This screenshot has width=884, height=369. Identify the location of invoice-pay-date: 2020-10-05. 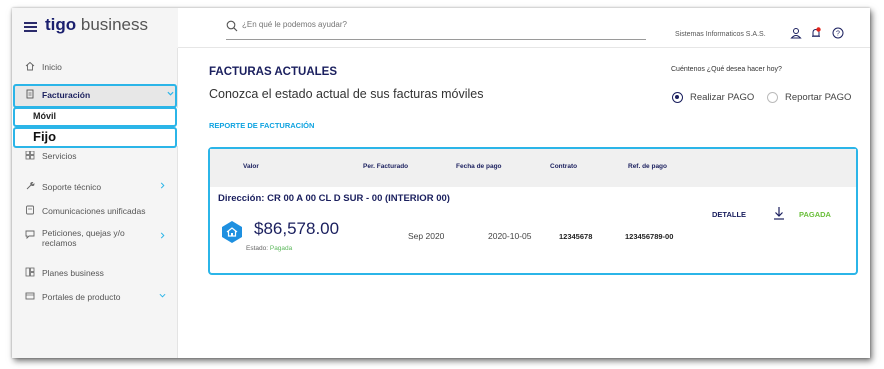
(510, 236).